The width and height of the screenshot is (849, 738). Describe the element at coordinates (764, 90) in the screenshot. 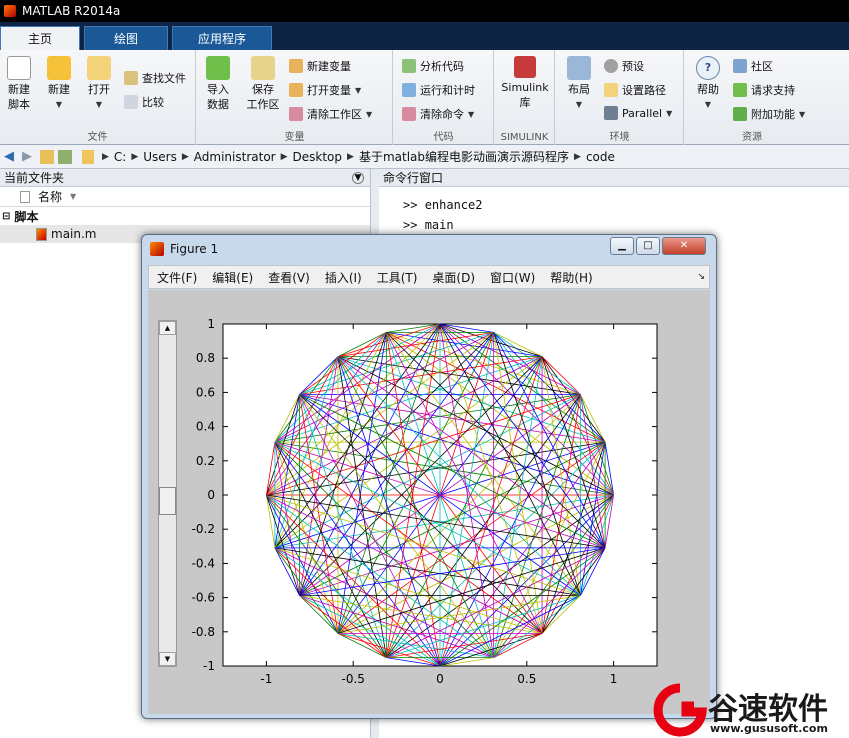

I see `request-support-button: 请求支持` at that location.